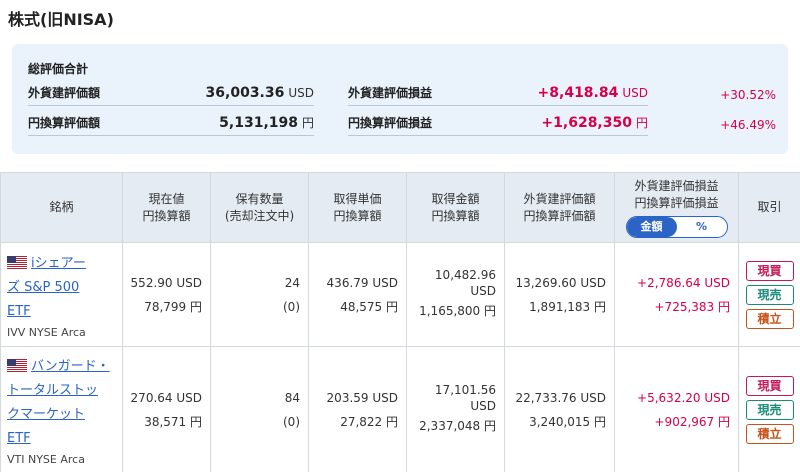 The width and height of the screenshot is (800, 472). What do you see at coordinates (651, 226) in the screenshot?
I see `toggle-amount: 金額` at bounding box center [651, 226].